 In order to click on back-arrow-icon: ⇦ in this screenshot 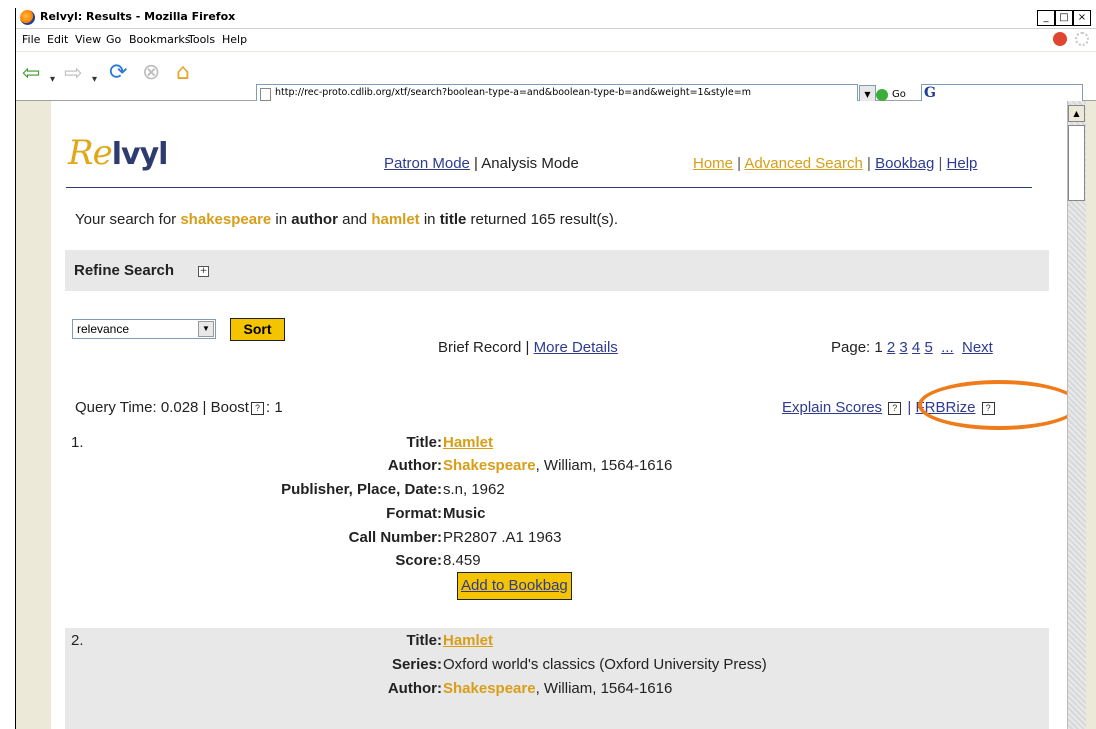, I will do `click(31, 74)`.